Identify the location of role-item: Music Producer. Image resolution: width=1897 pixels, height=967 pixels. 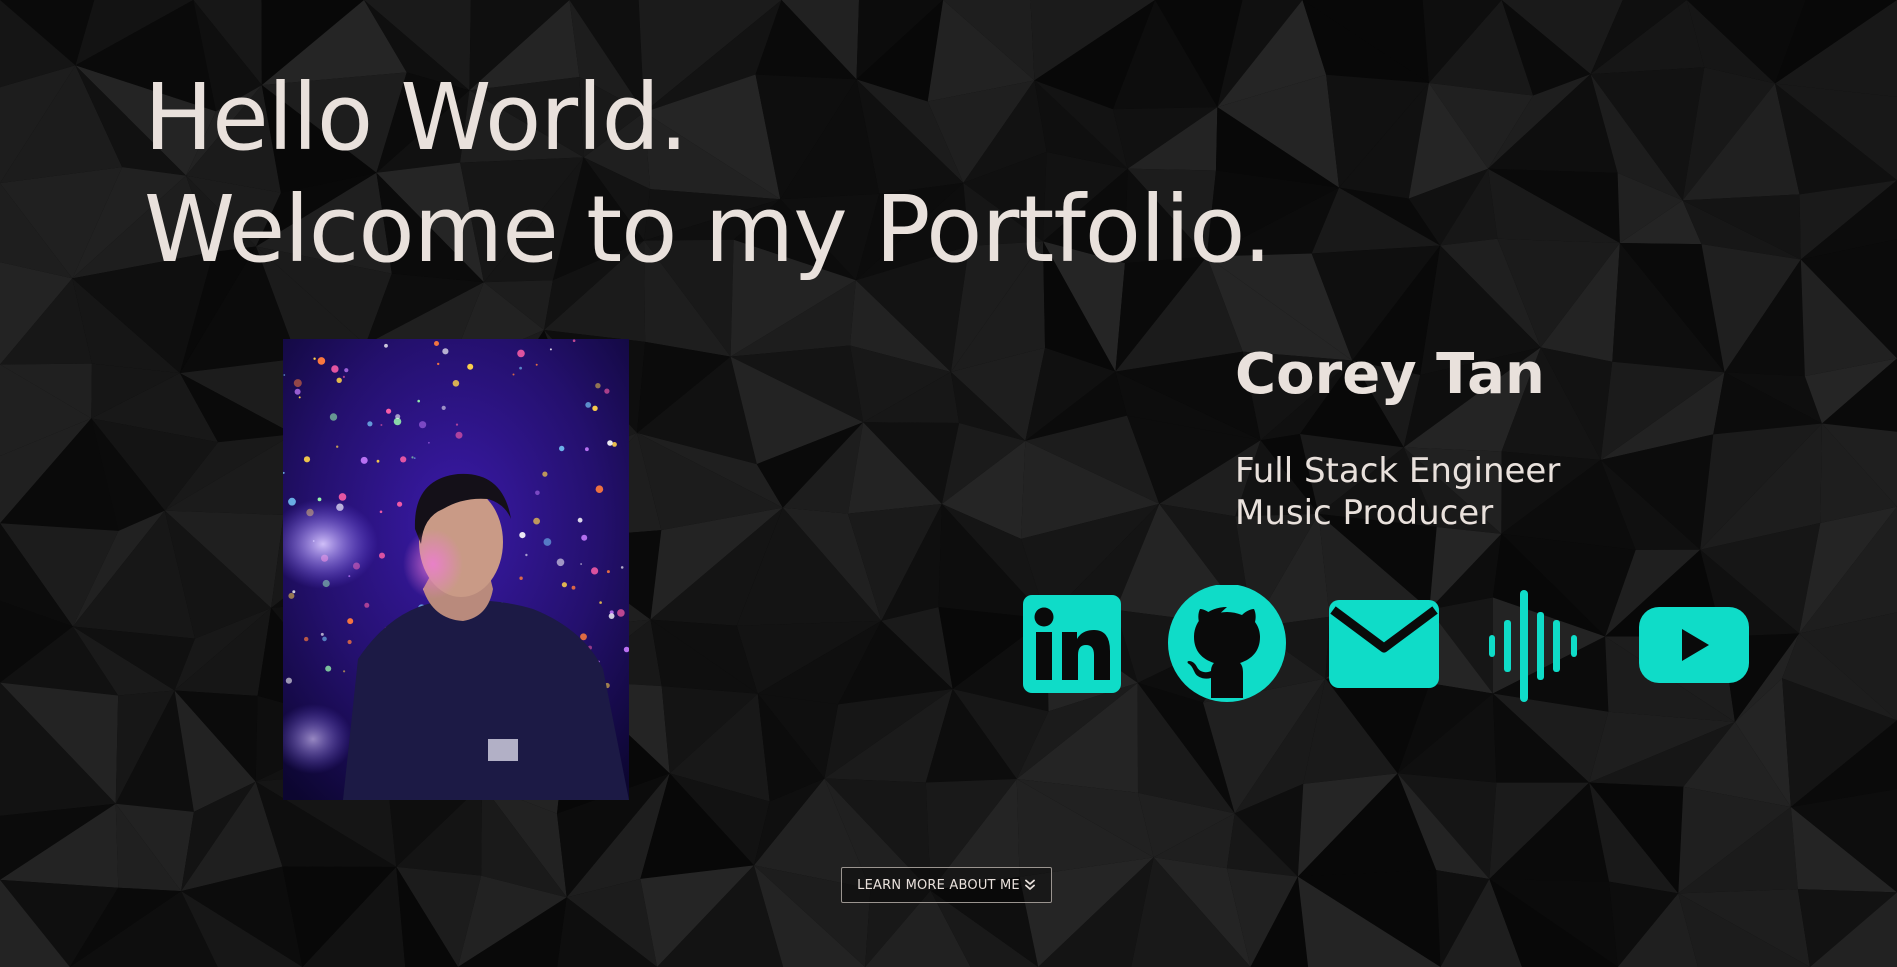
(1364, 513).